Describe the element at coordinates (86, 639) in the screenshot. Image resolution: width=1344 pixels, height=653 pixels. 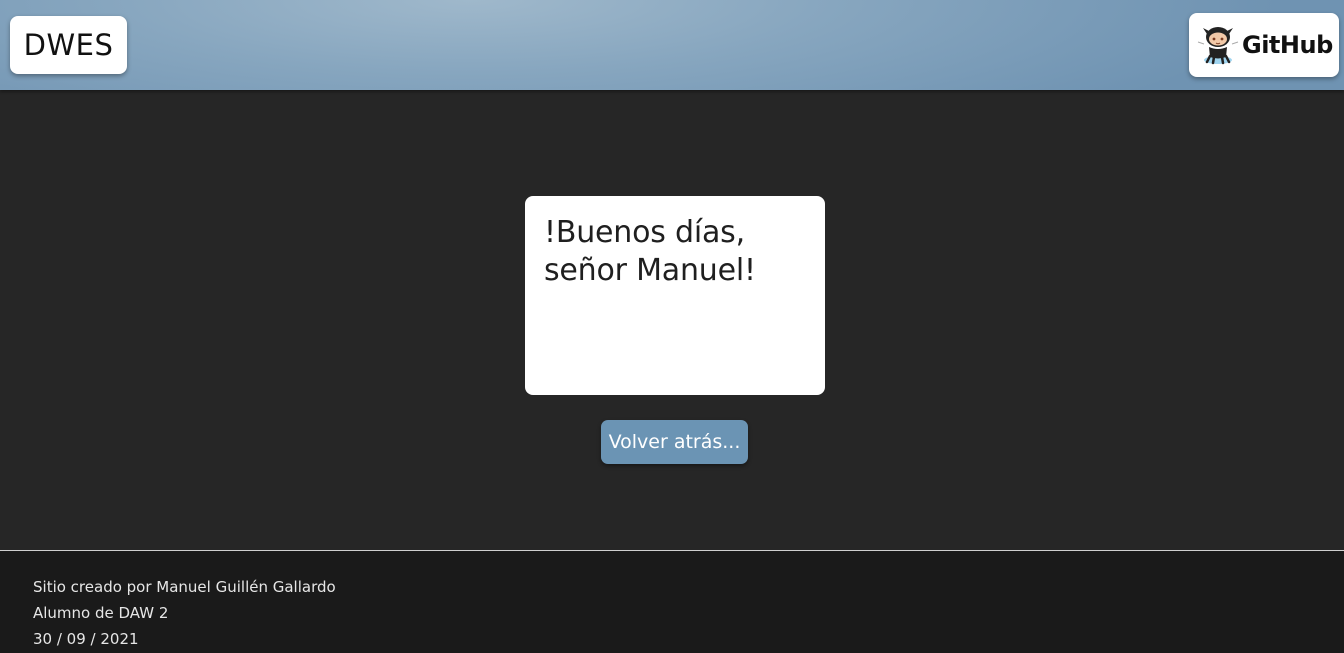
I see `footer-date: 30 / 09 / 2021` at that location.